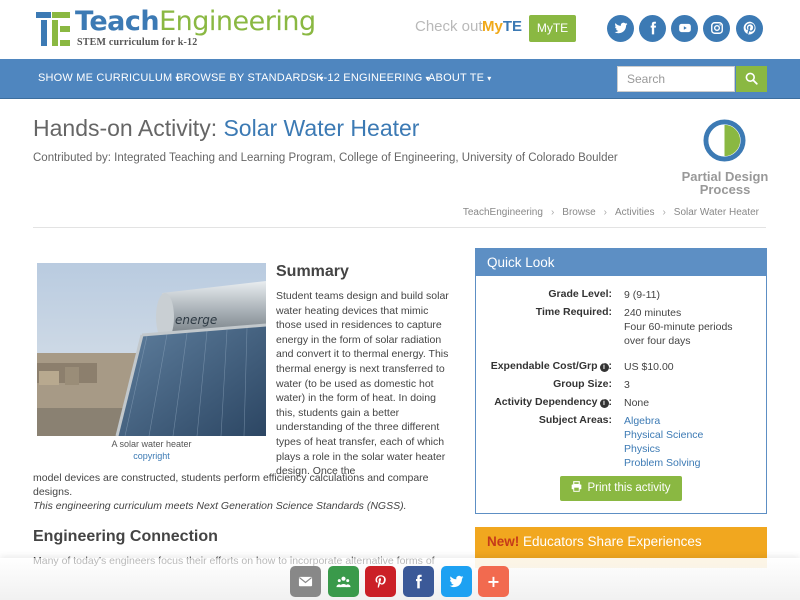  I want to click on myte-brand: MyTE, so click(502, 26).